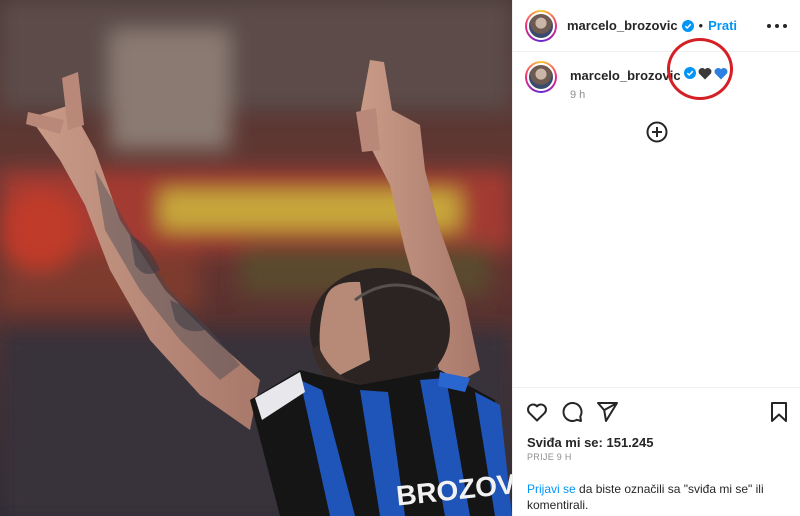 The image size is (800, 516). I want to click on add-plus-icon, so click(657, 132).